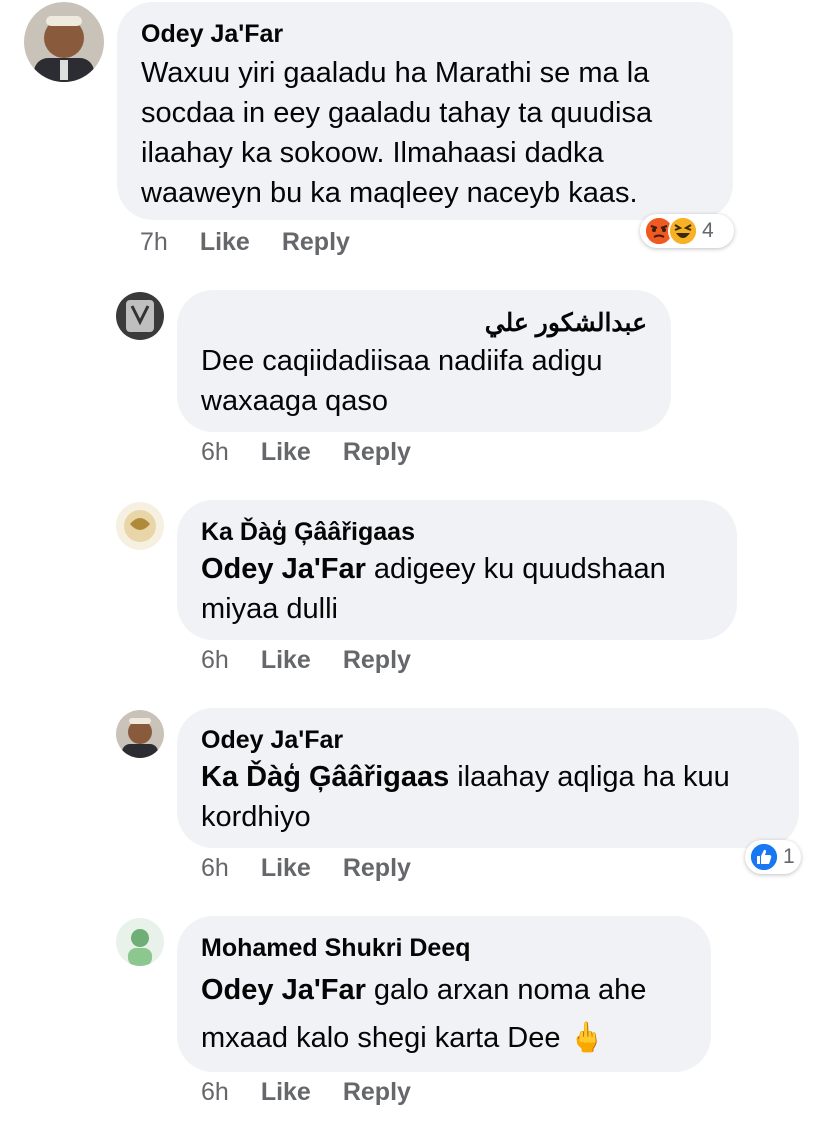 The image size is (828, 1129). What do you see at coordinates (325, 777) in the screenshot?
I see `mention-link: Ka Ďàģ Ģââřigaas` at bounding box center [325, 777].